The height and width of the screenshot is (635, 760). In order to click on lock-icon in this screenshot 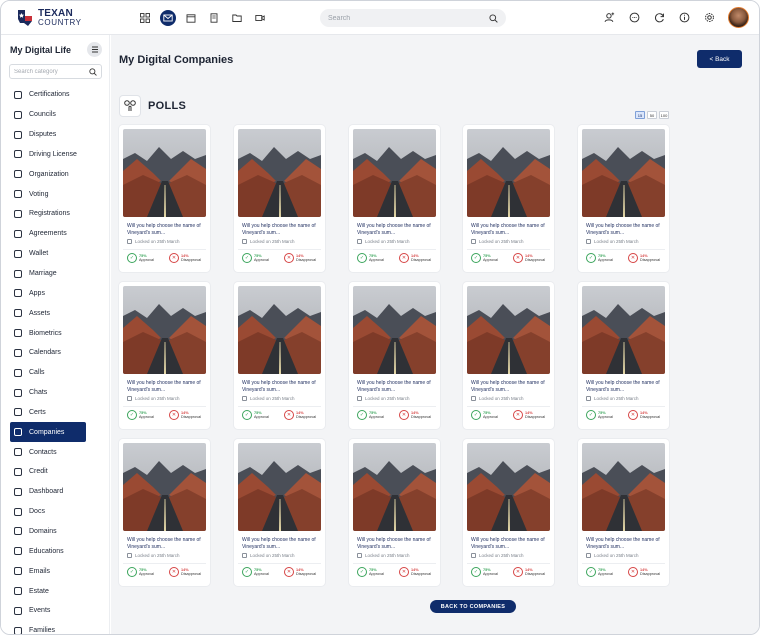, I will do `click(588, 398)`.